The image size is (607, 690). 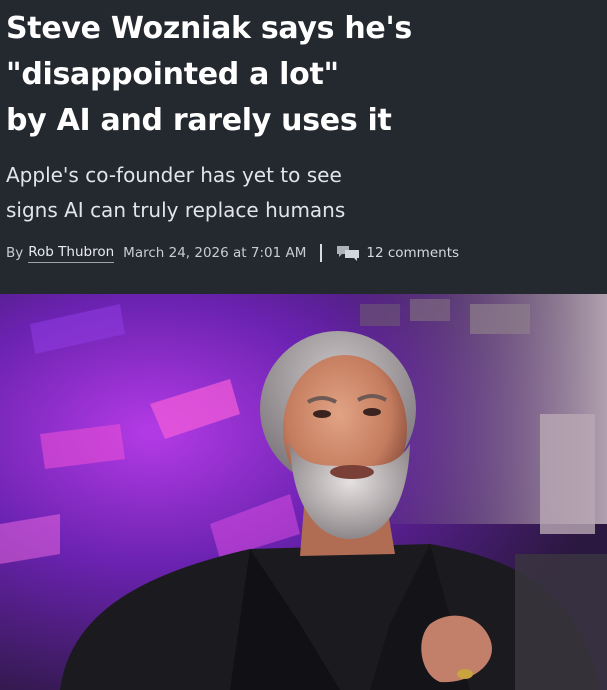 I want to click on comments-icon, so click(x=348, y=253).